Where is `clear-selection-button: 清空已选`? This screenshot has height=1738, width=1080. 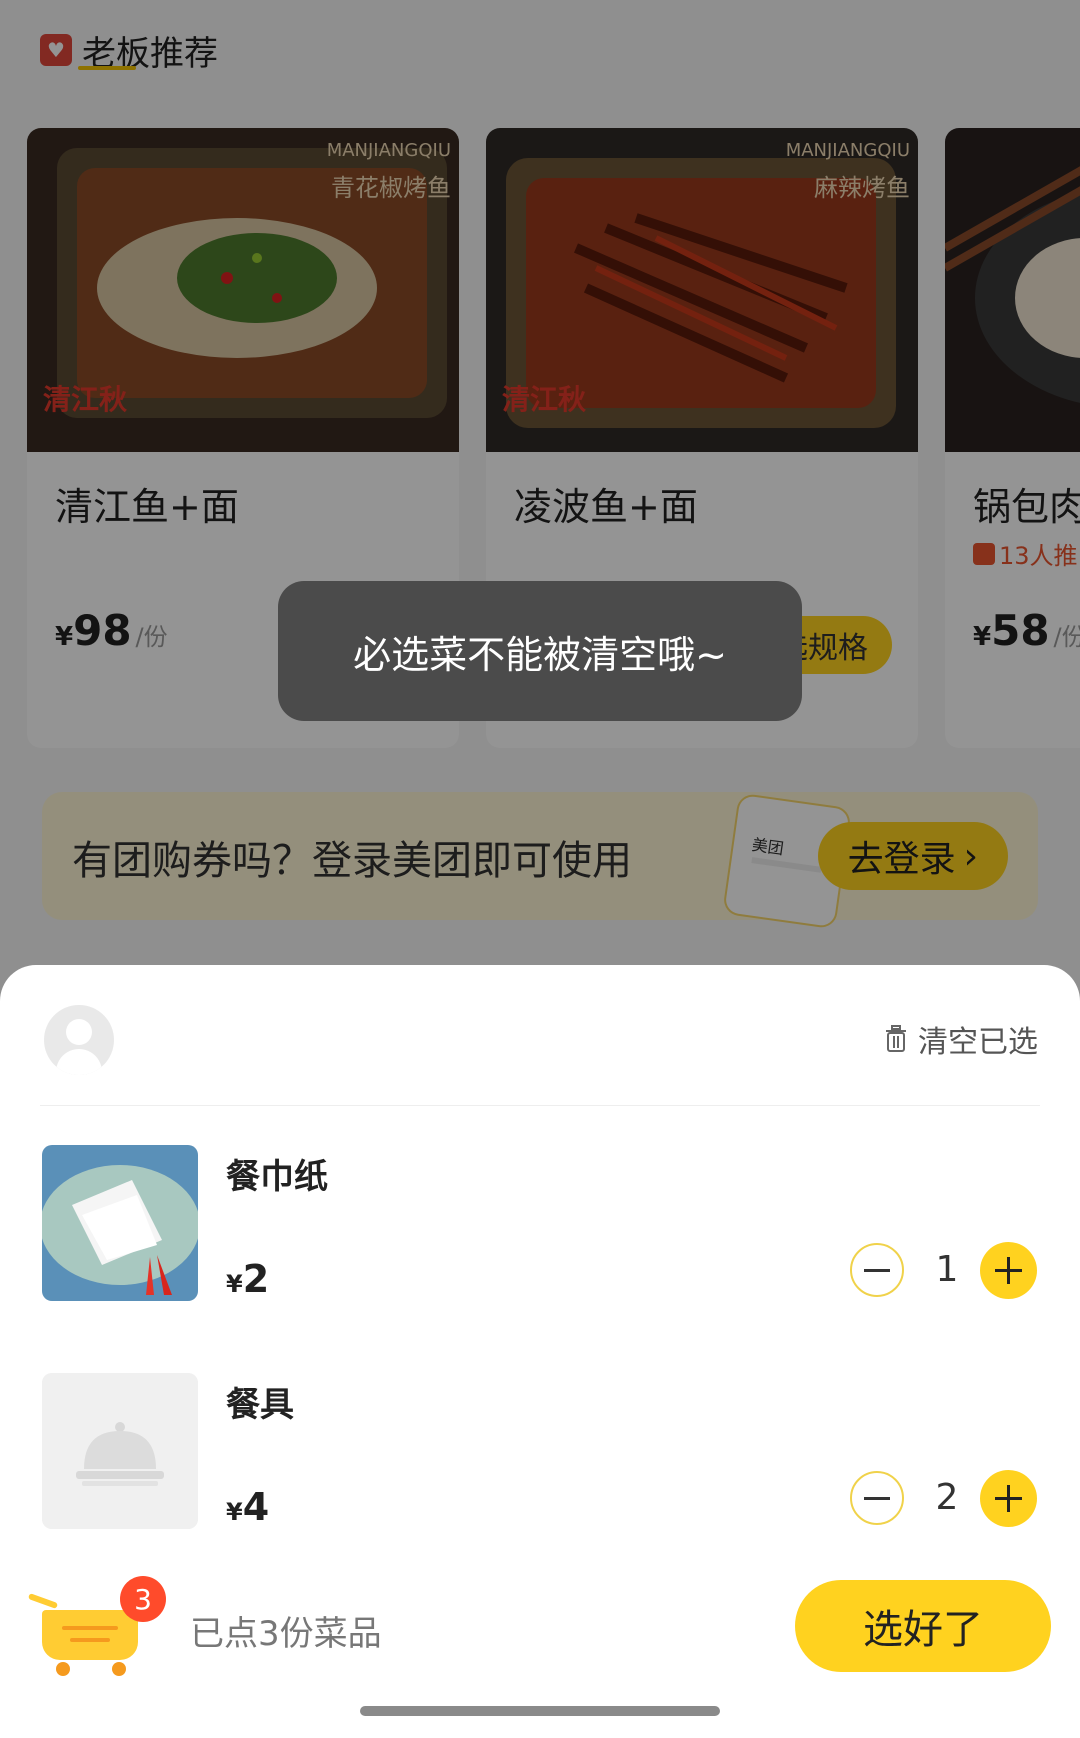 clear-selection-button: 清空已选 is located at coordinates (961, 1039).